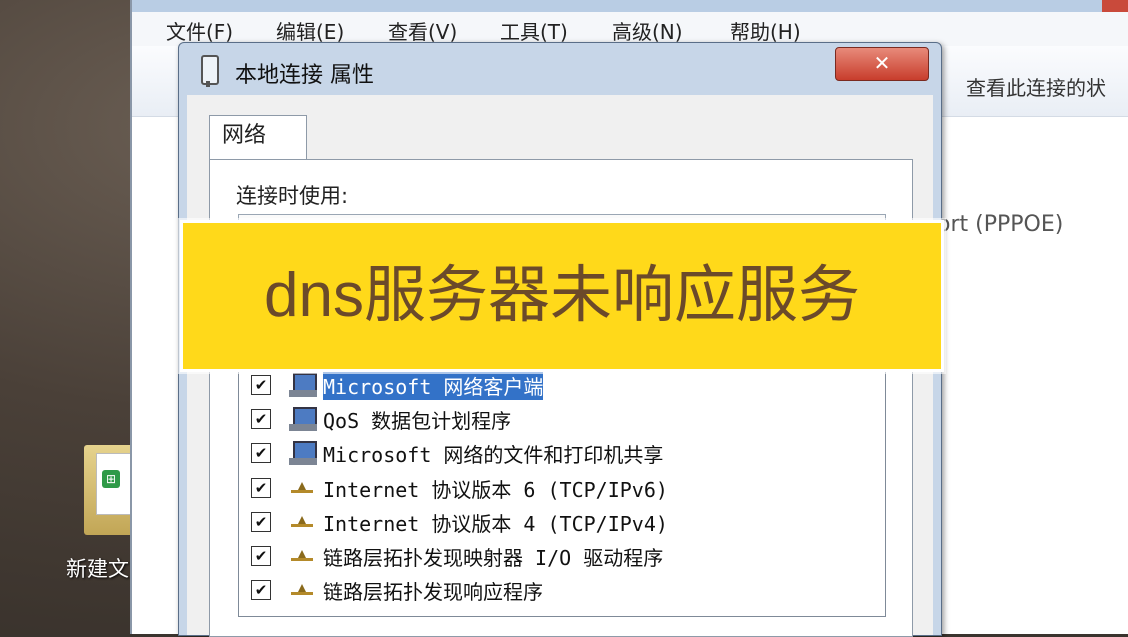  I want to click on list-item: ✔ QoS 数据包计划程序, so click(561, 420).